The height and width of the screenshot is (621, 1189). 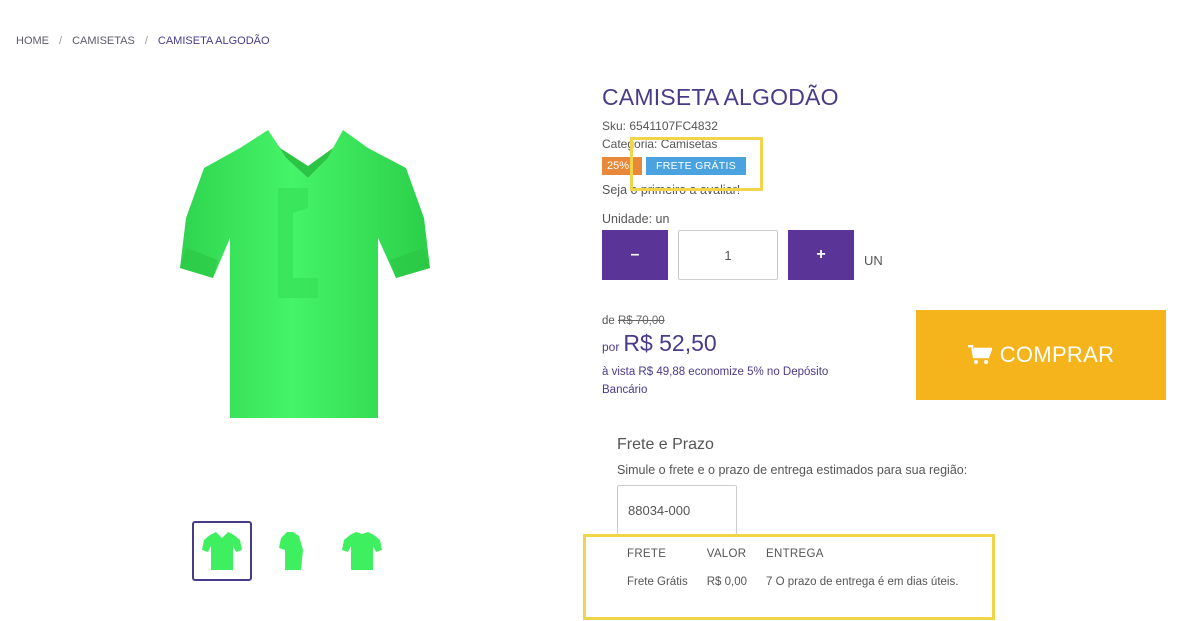 What do you see at coordinates (728, 255) in the screenshot?
I see `quantity-input: 1` at bounding box center [728, 255].